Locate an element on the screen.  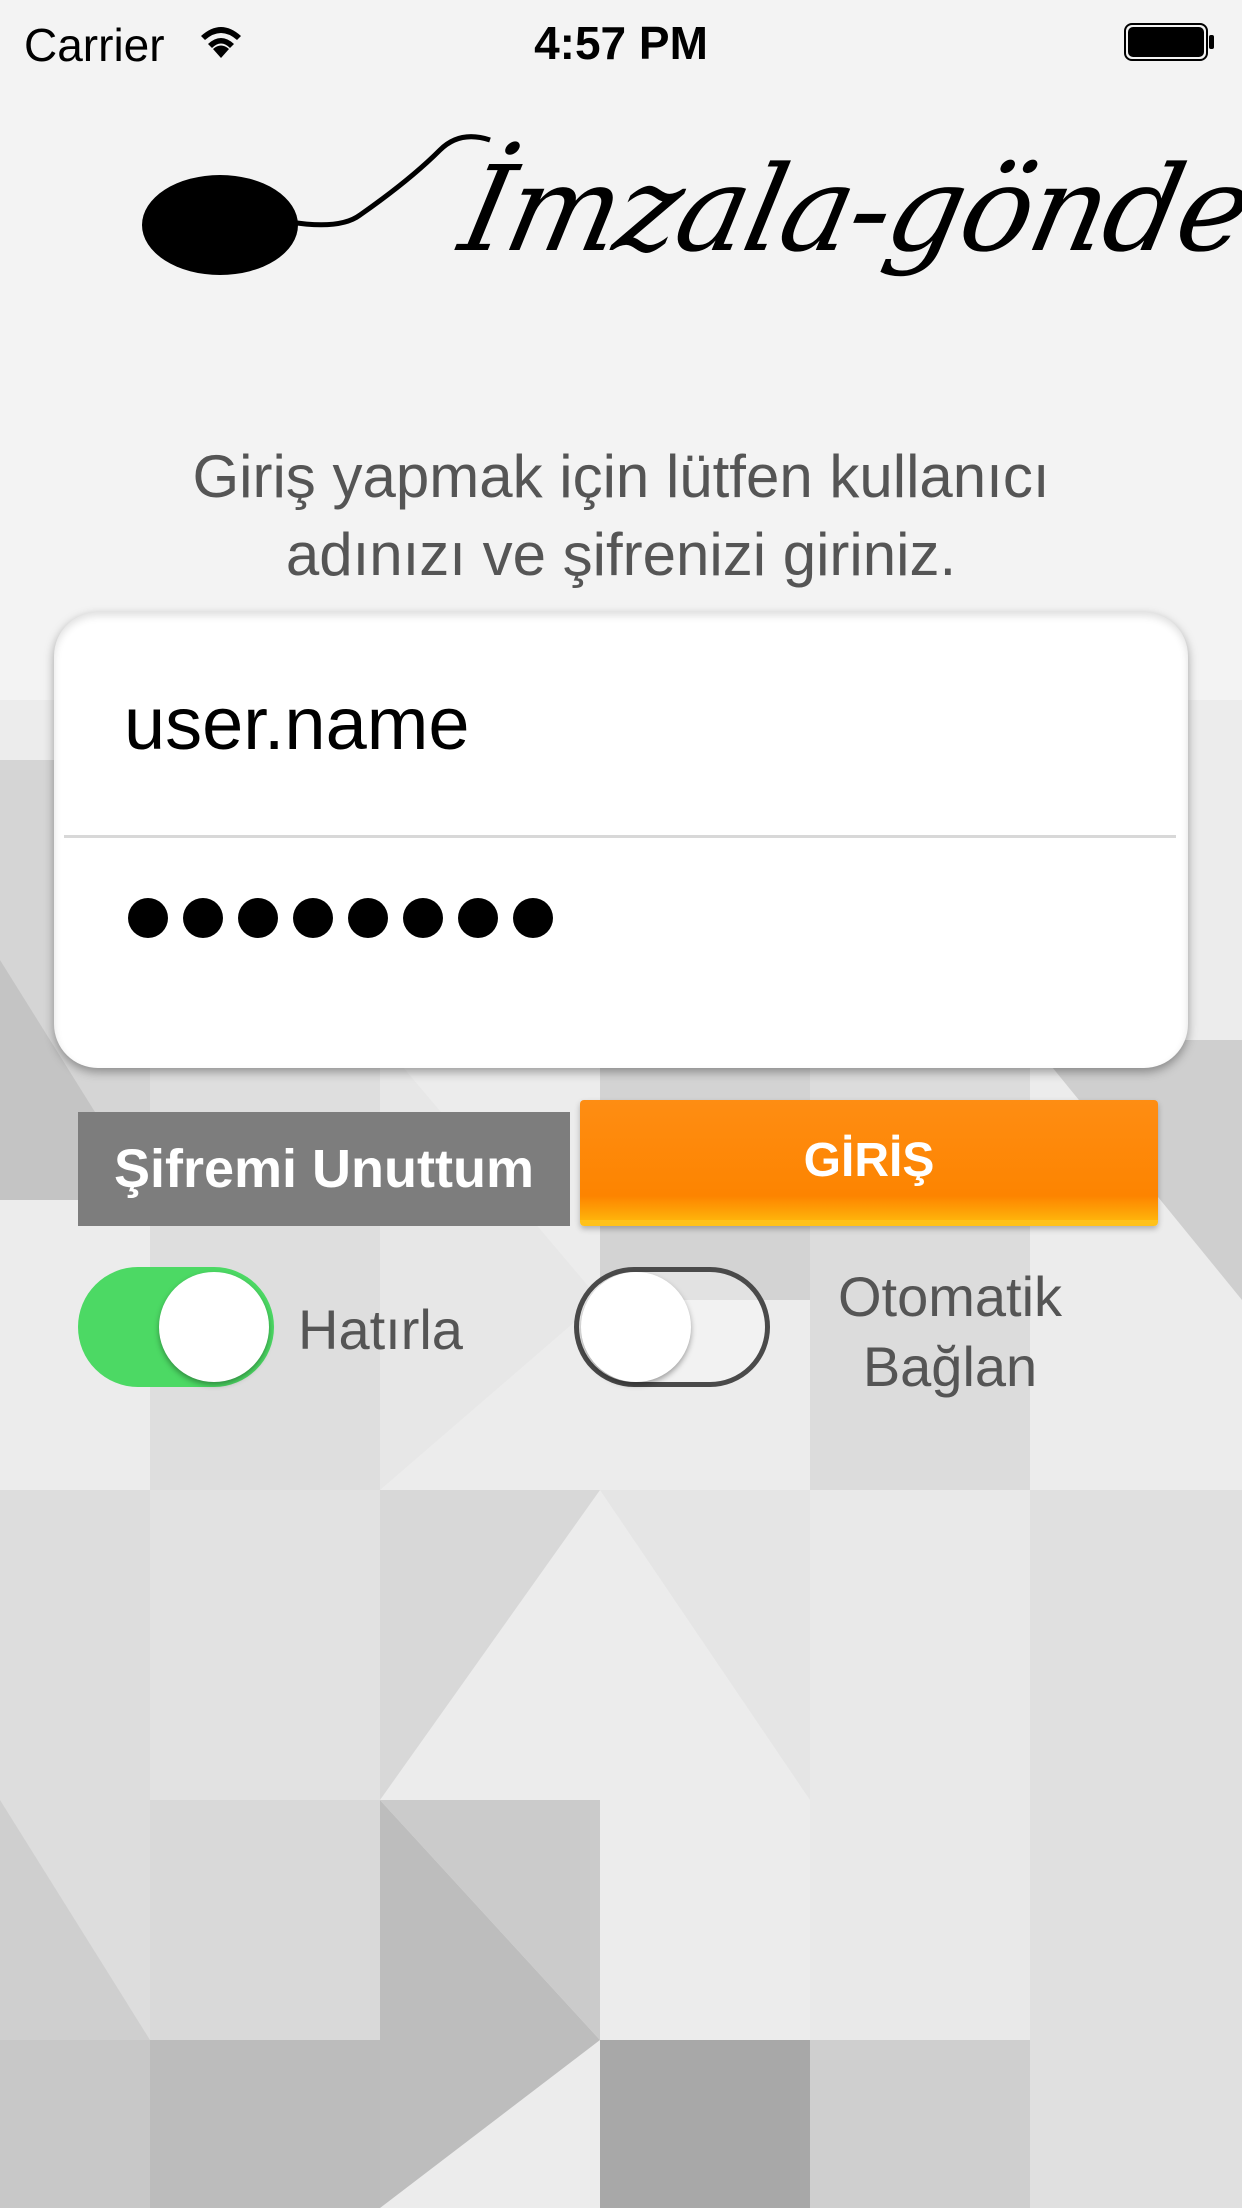
username-input is located at coordinates (624, 723).